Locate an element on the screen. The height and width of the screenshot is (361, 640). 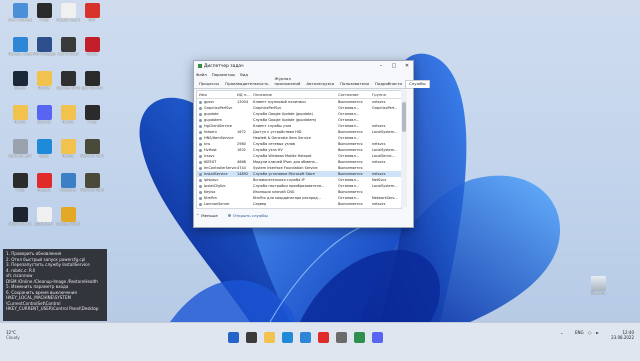
menu-file: Файл is located at coordinates (201, 74).